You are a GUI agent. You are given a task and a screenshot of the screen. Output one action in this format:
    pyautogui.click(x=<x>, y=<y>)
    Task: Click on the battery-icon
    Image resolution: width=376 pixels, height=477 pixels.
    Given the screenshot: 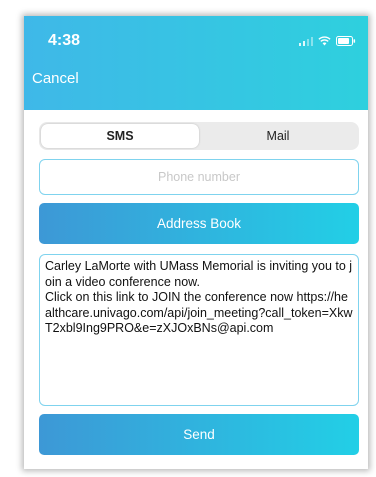 What is the action you would take?
    pyautogui.click(x=346, y=41)
    